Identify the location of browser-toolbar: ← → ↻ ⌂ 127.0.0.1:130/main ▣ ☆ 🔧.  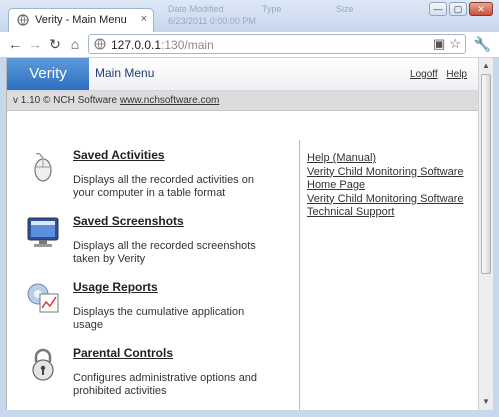
(249, 45).